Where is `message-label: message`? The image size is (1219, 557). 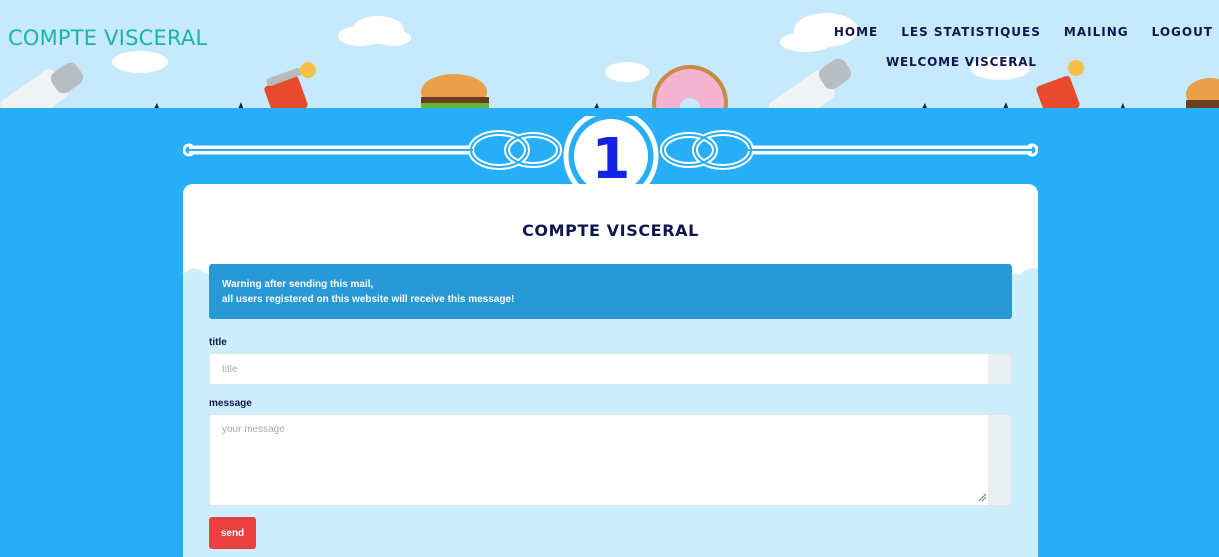 message-label: message is located at coordinates (230, 403).